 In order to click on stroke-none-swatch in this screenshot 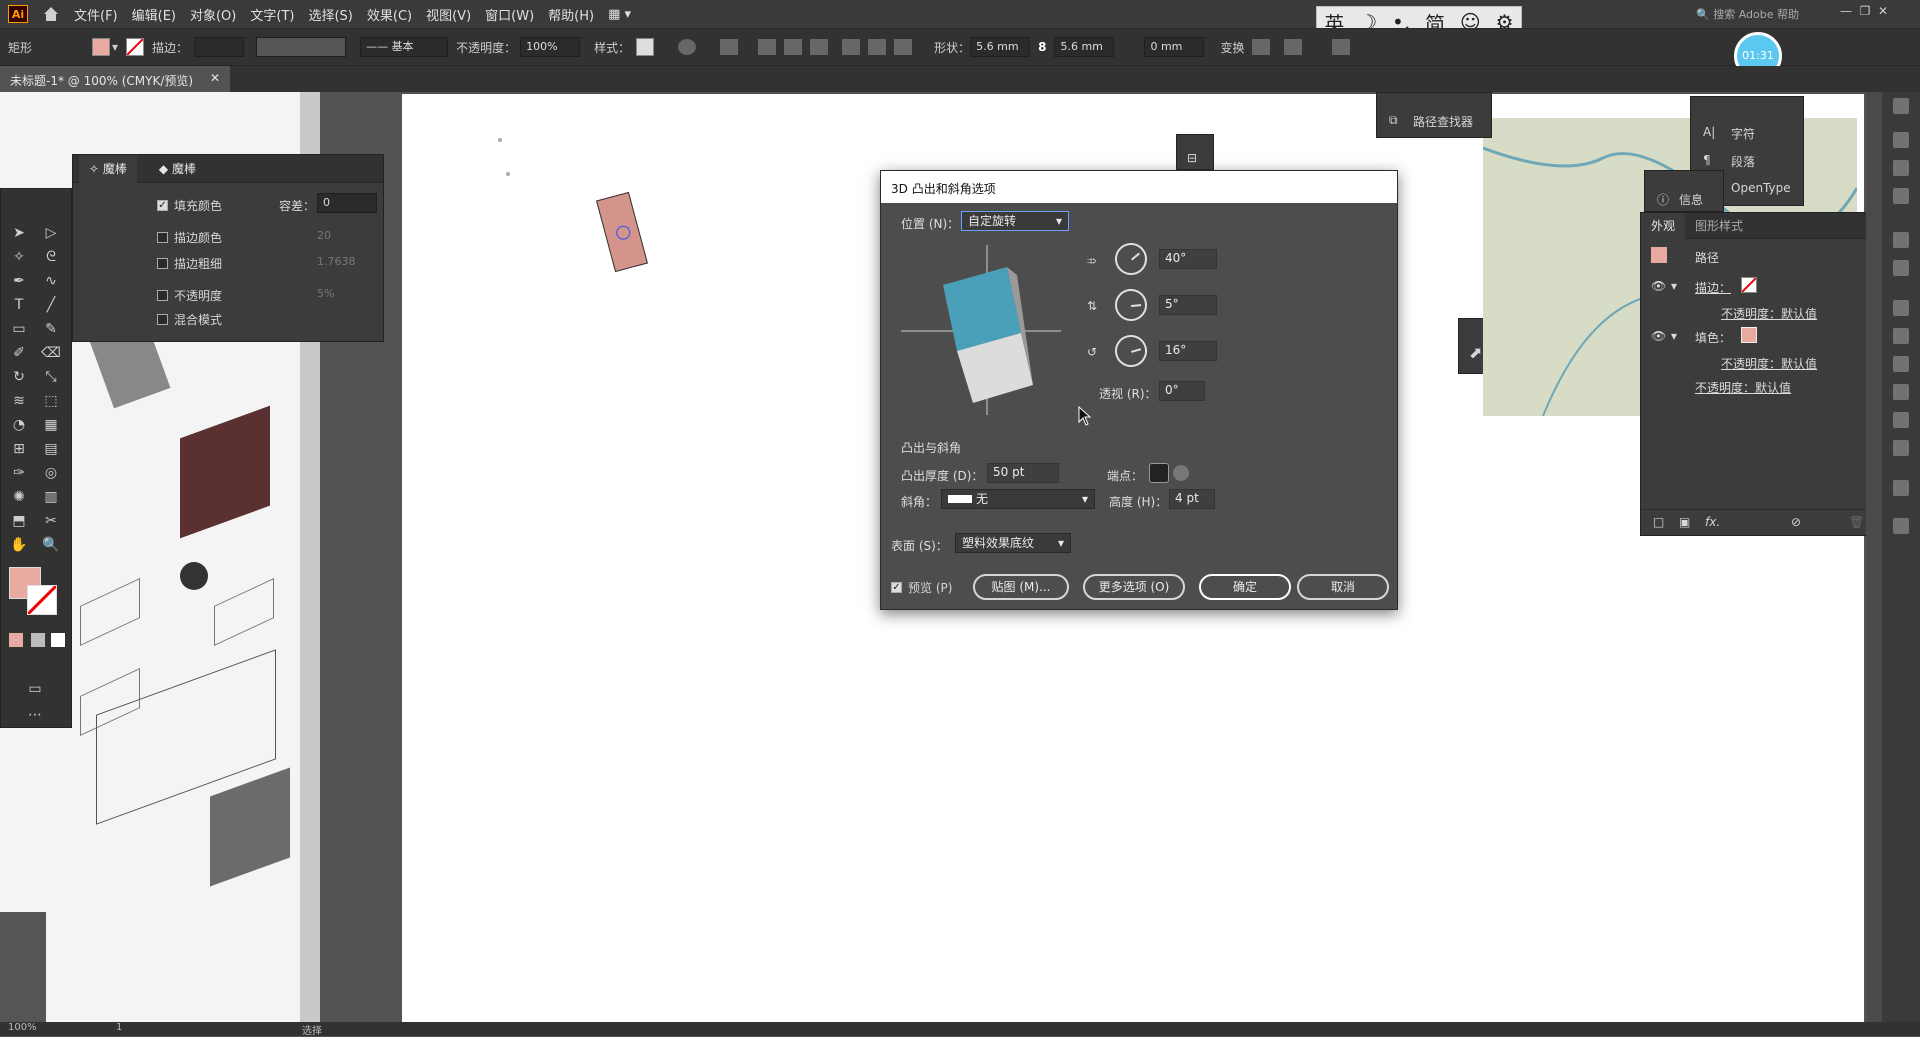, I will do `click(1749, 285)`.